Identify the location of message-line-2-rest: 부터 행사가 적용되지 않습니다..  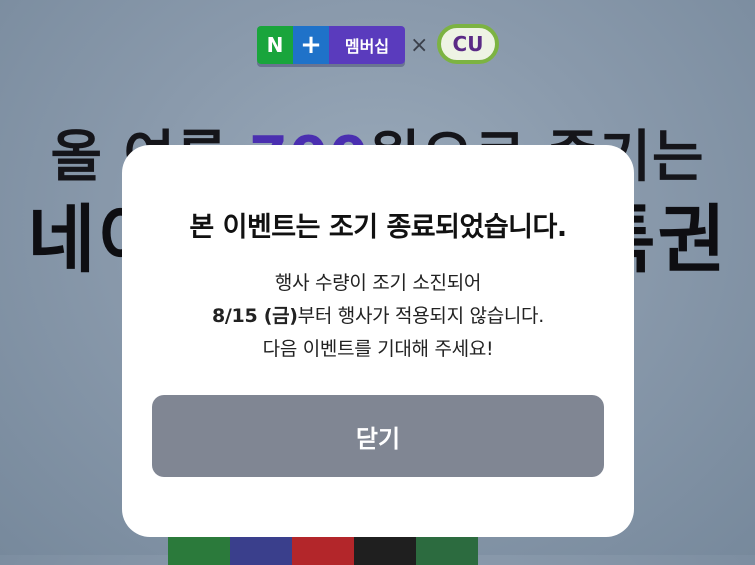
(421, 316).